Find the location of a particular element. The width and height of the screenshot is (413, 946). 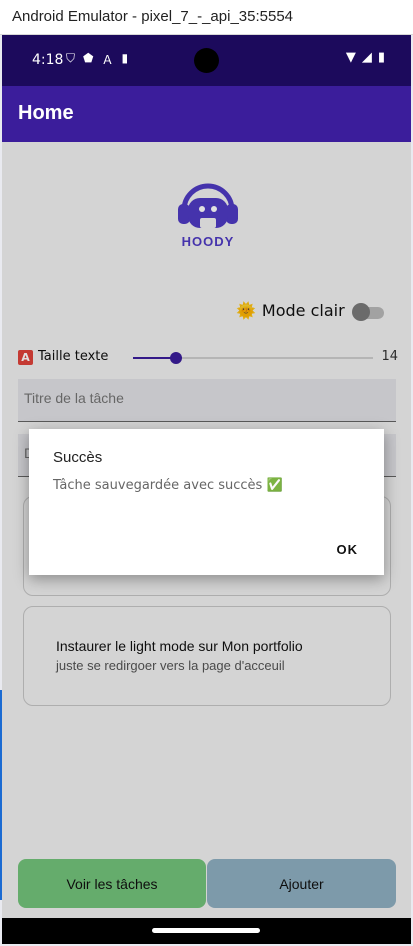

home-gesture-pill is located at coordinates (206, 930).